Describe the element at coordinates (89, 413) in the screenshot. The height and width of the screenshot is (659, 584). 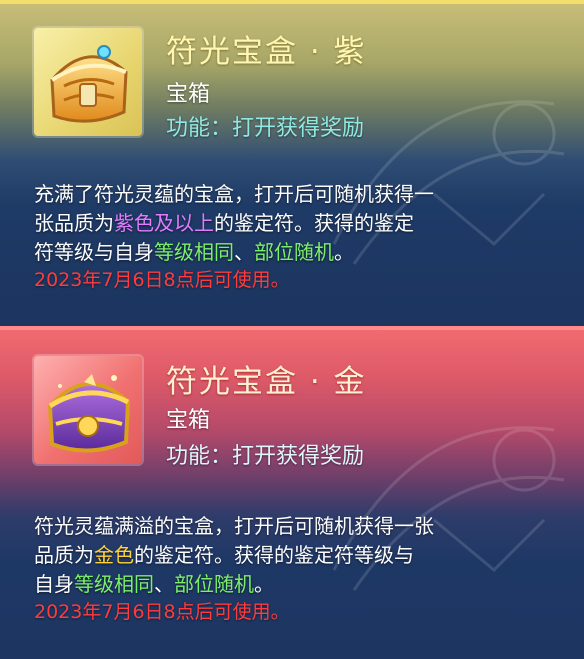
I see `gold-treasure-chest-icon` at that location.